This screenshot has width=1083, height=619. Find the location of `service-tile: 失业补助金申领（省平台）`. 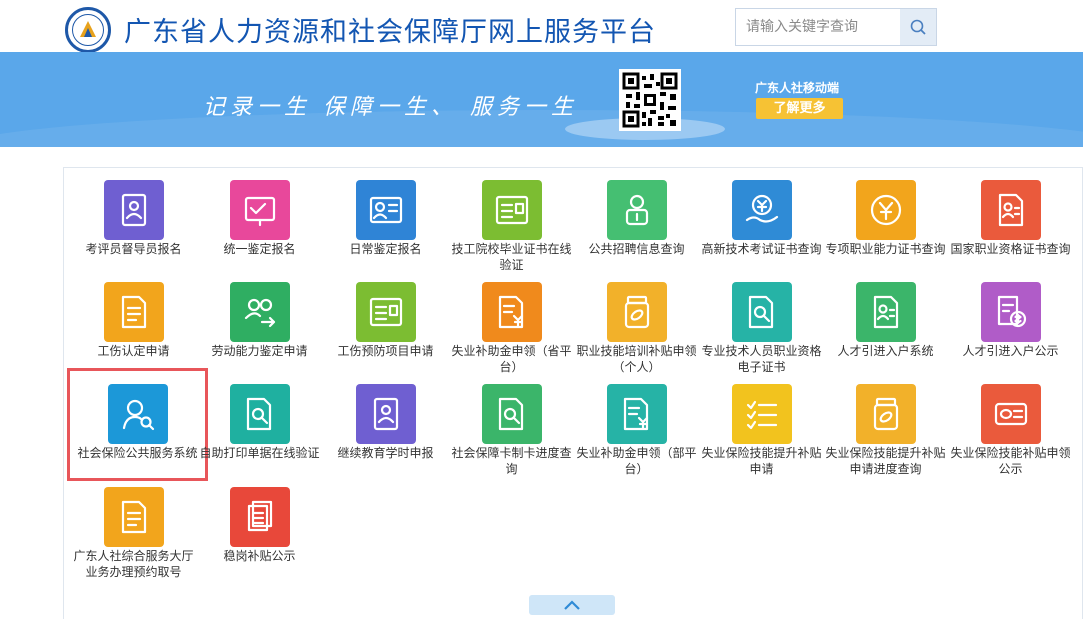

service-tile: 失业补助金申领（省平台） is located at coordinates (511, 322).